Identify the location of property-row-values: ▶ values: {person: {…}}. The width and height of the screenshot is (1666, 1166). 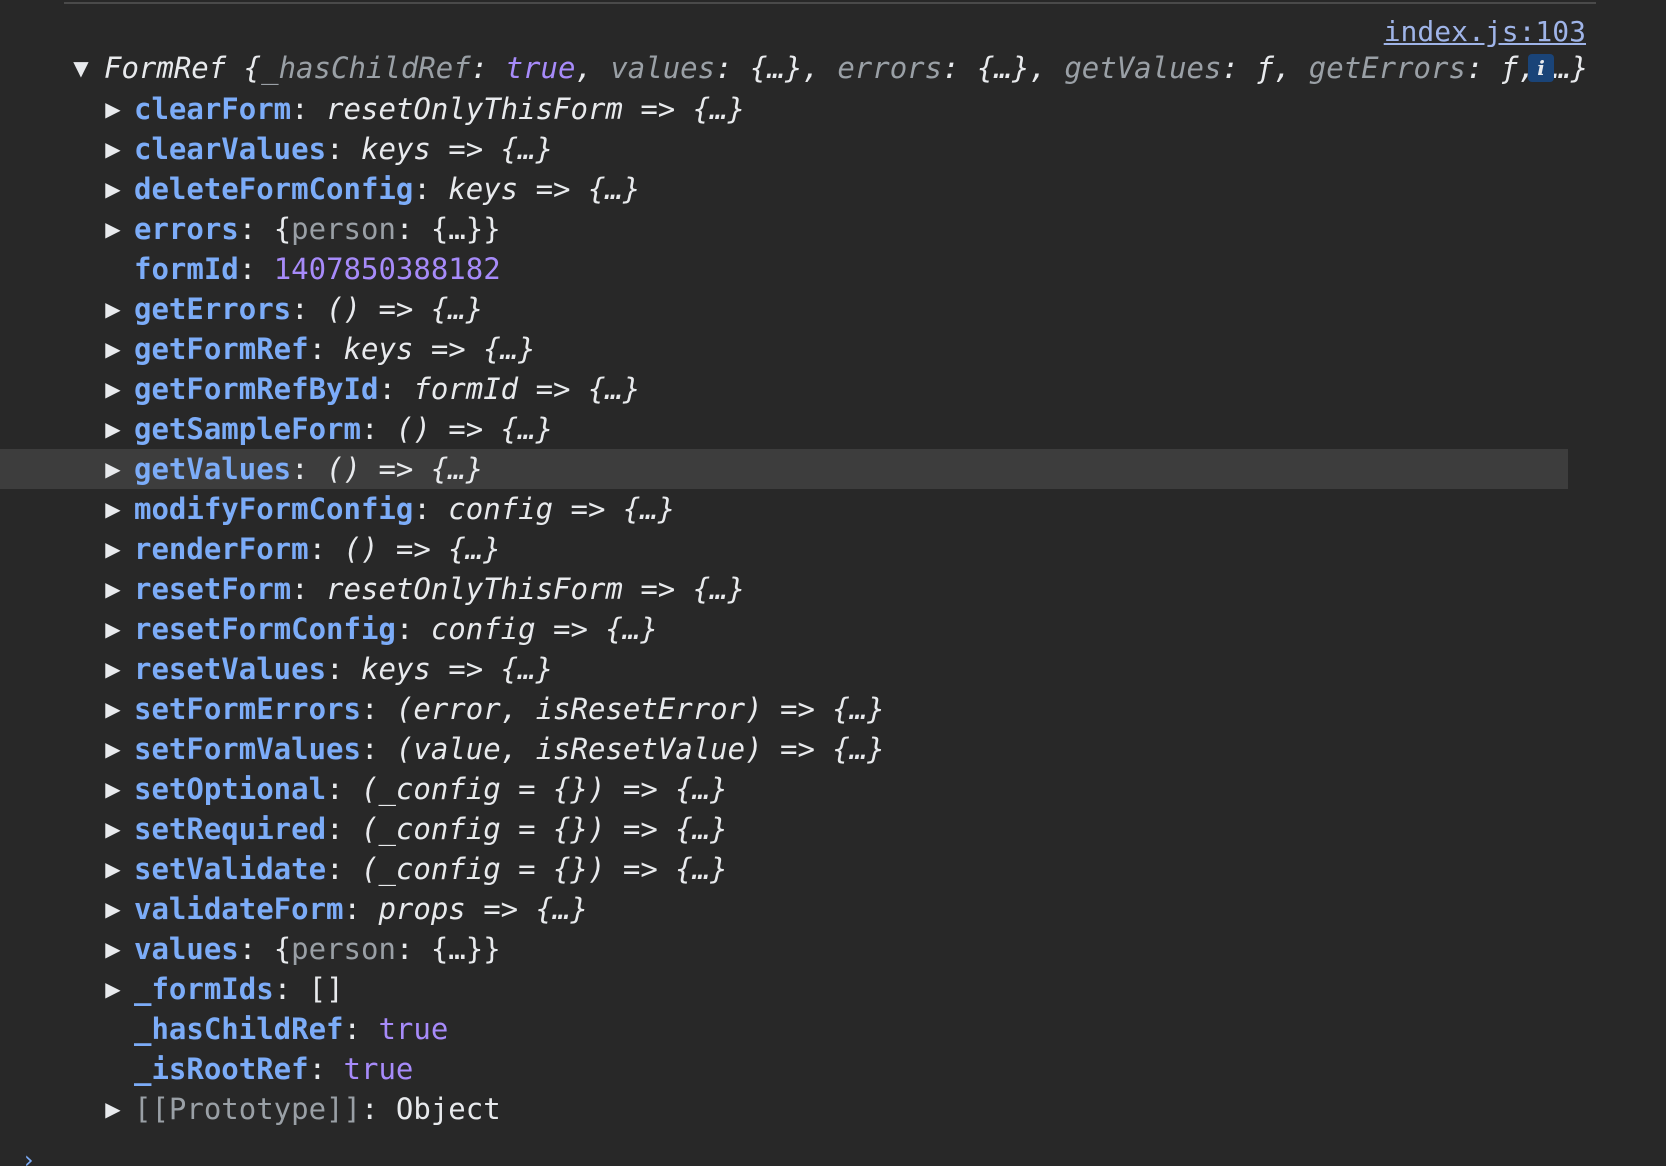
(784, 949).